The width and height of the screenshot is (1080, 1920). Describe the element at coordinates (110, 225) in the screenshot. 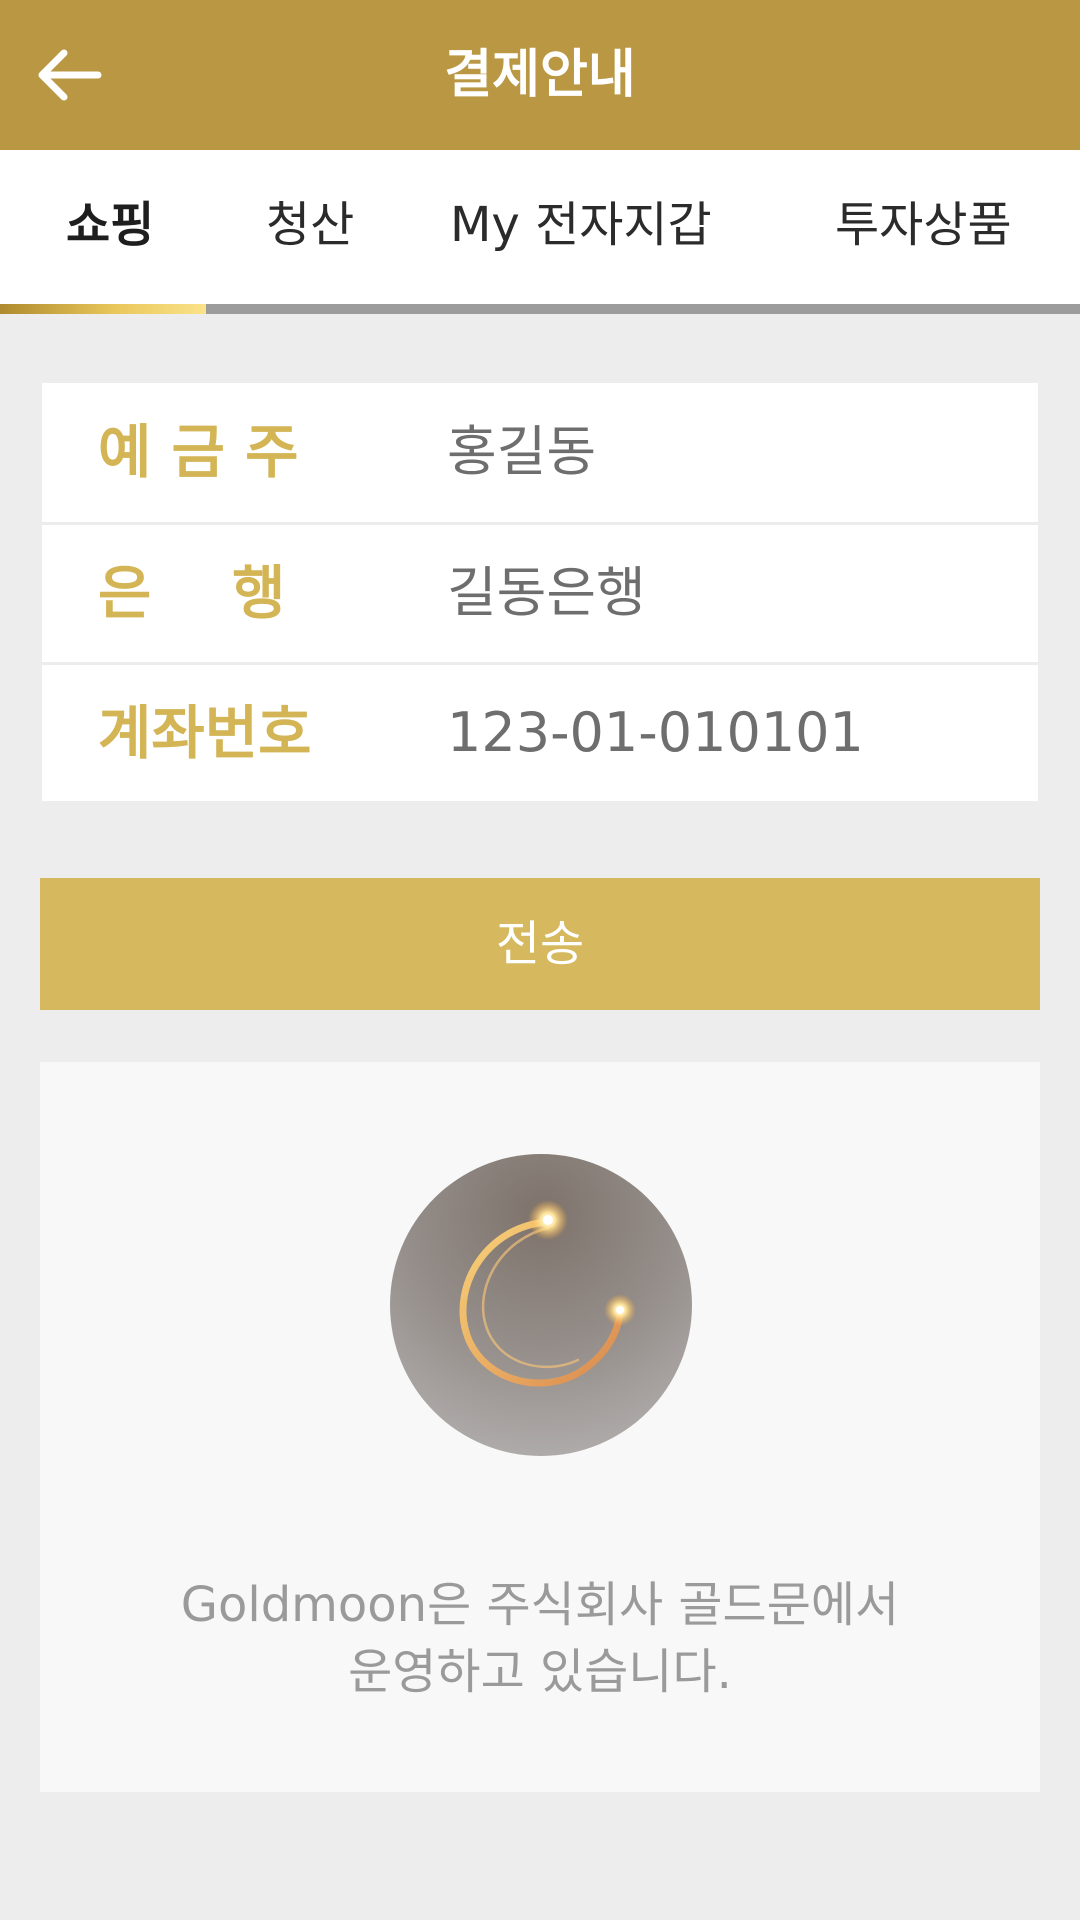

I see `tab-shopping: 쇼핑` at that location.